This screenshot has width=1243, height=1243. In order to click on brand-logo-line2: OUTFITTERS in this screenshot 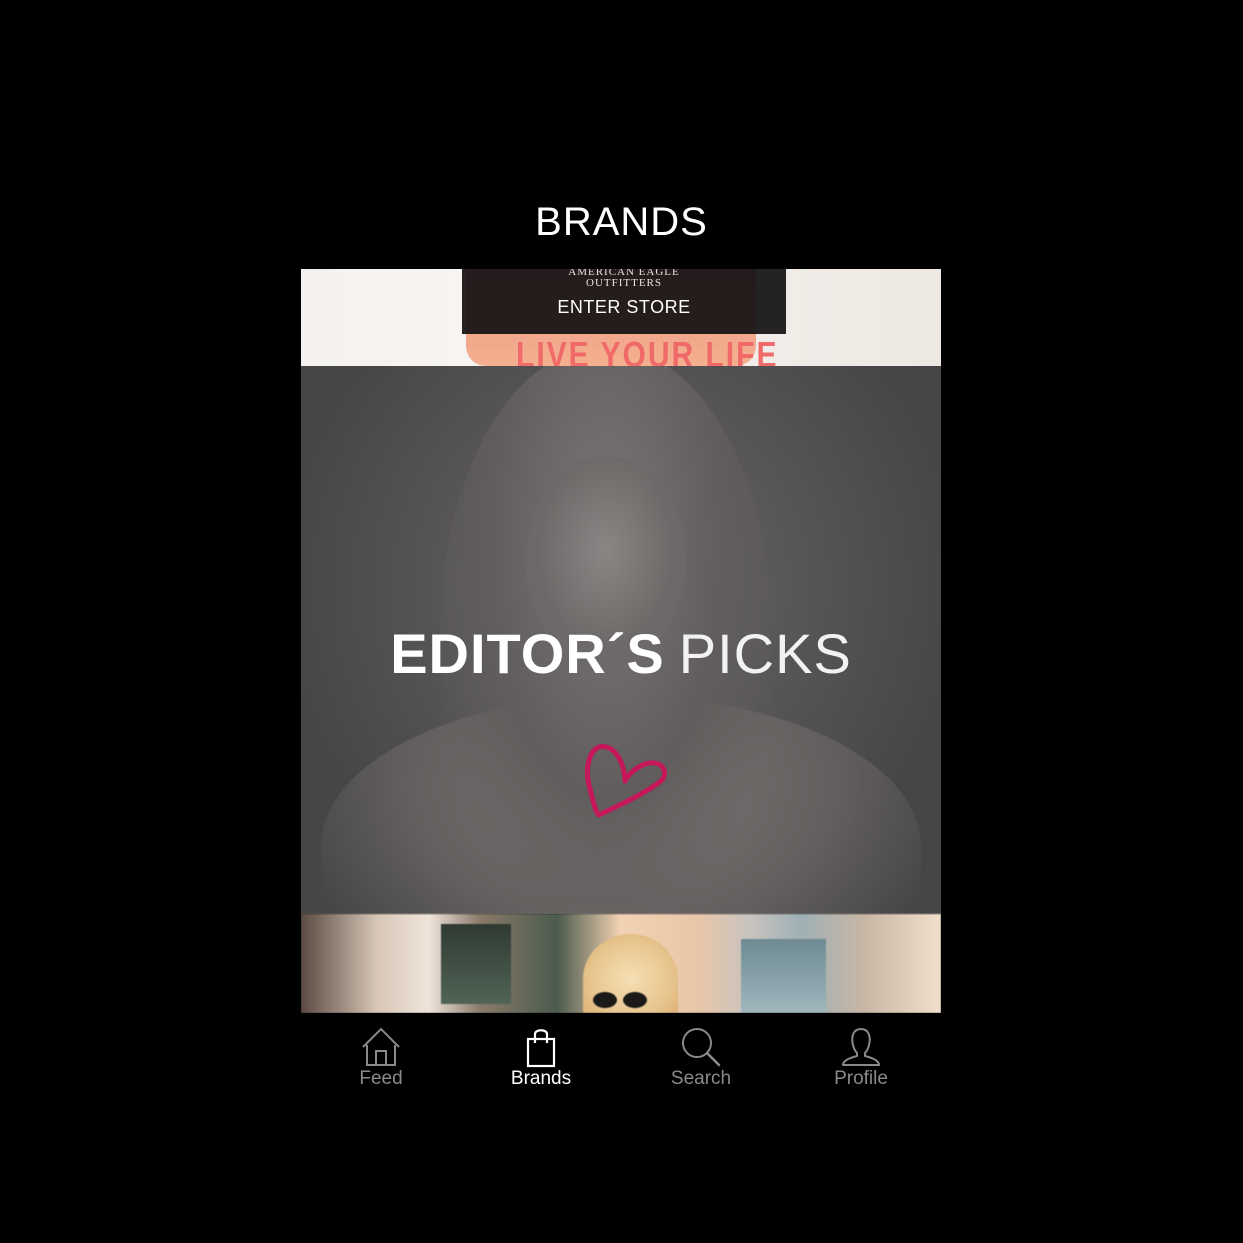, I will do `click(624, 283)`.